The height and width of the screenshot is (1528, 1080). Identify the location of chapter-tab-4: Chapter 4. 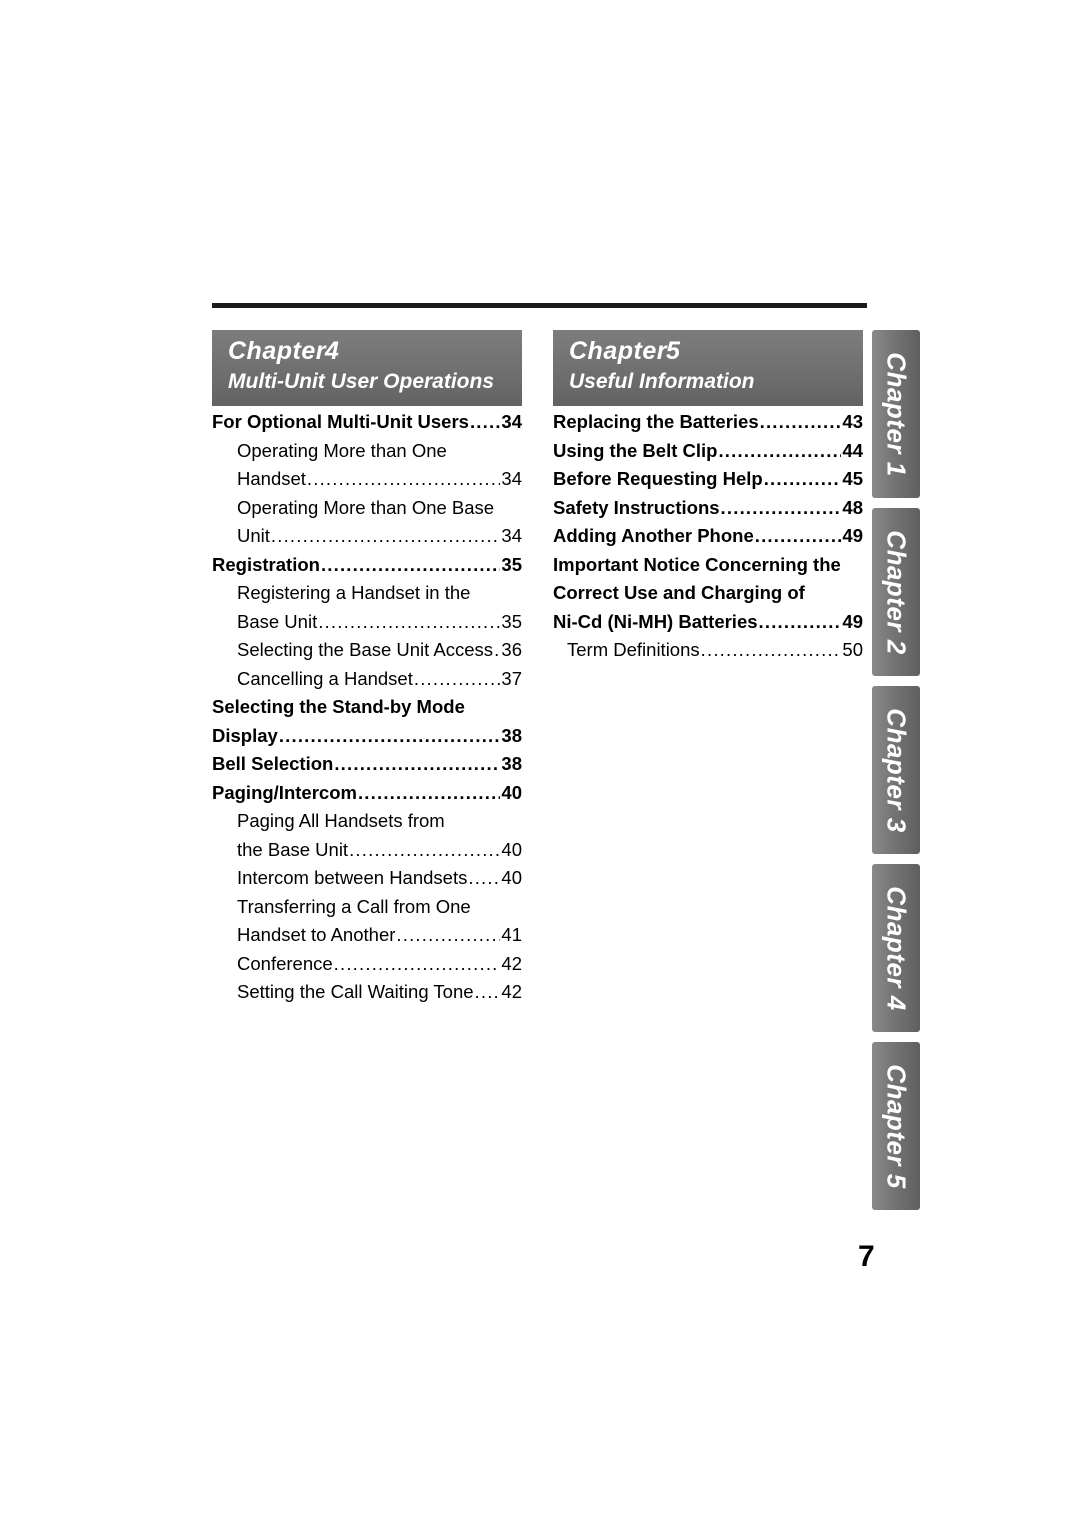
(896, 948).